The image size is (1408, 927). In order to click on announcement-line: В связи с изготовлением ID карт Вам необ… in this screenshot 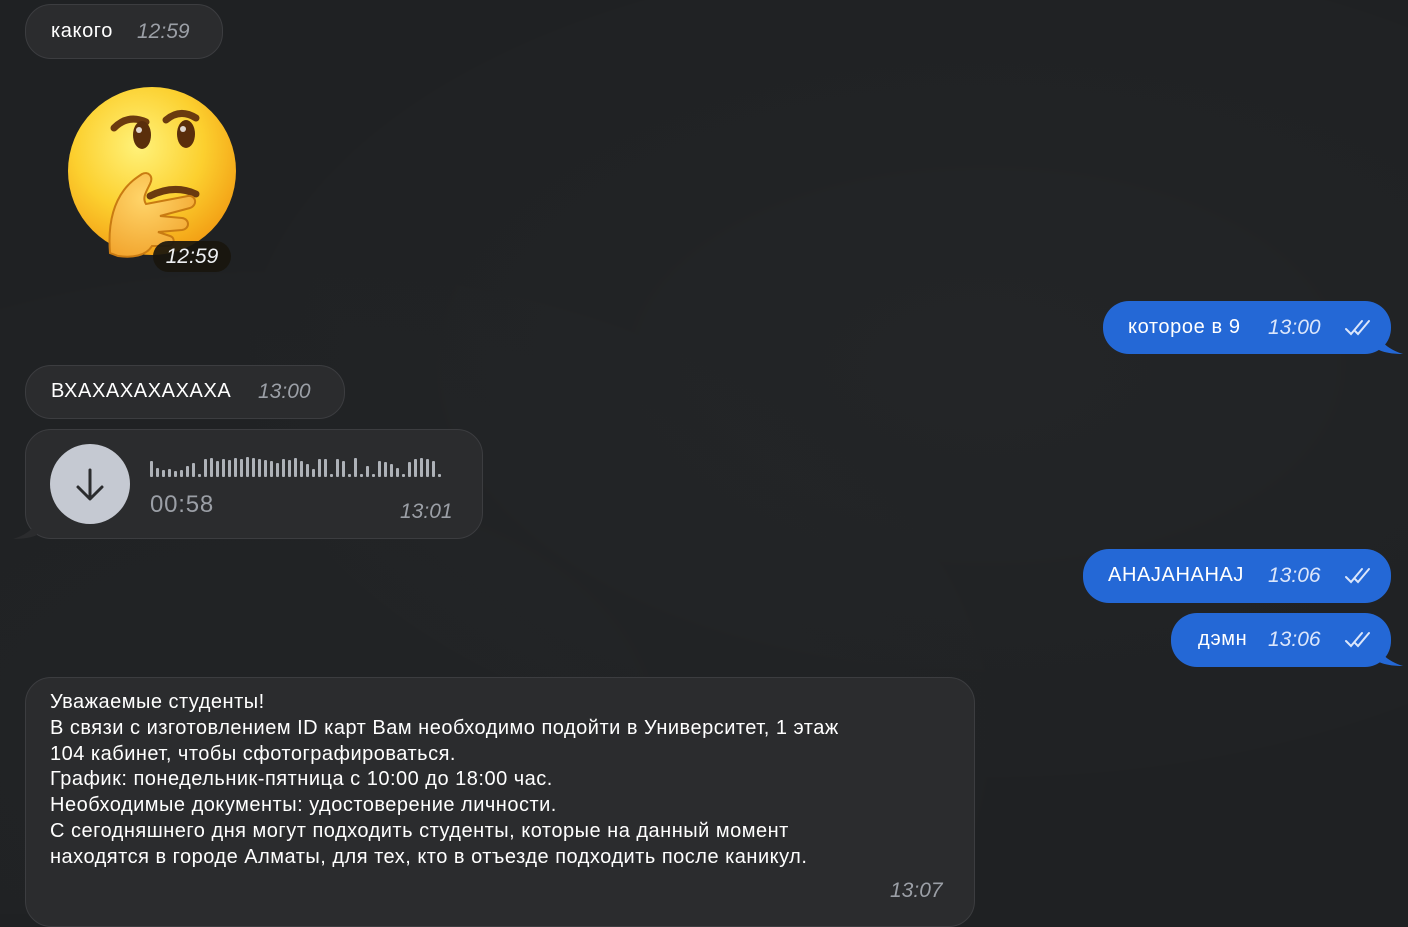, I will do `click(444, 727)`.